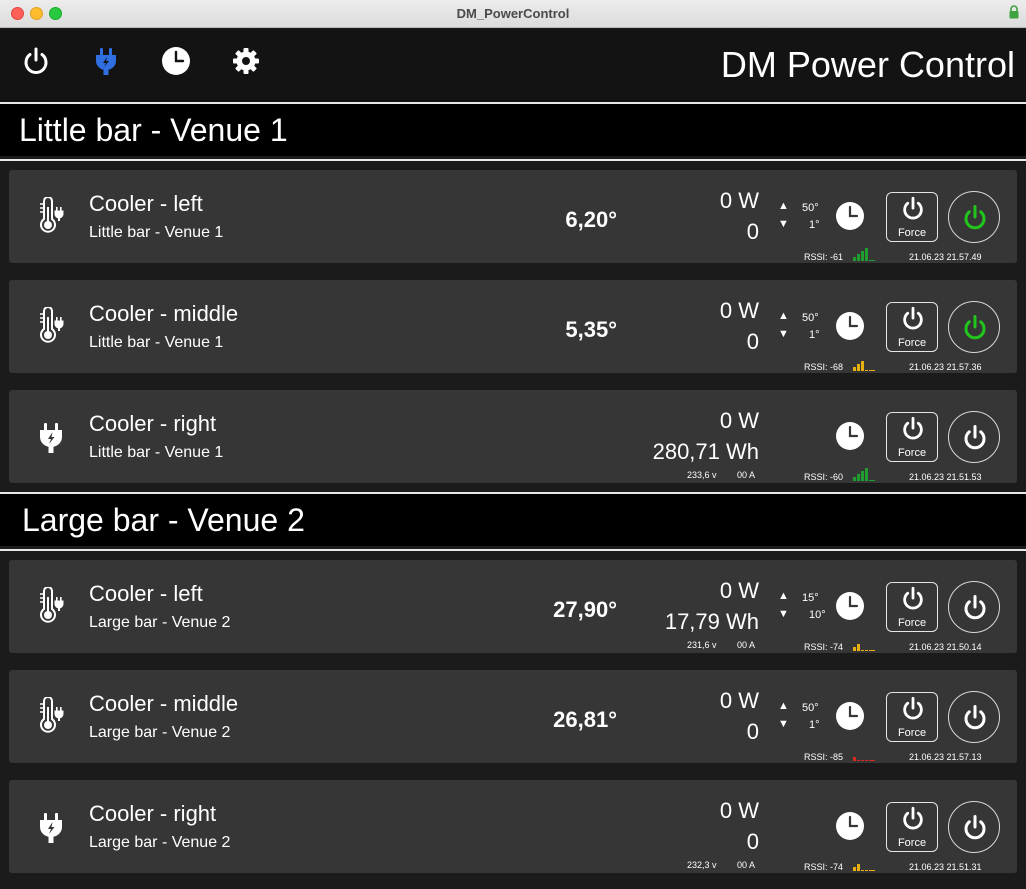 The image size is (1026, 889). I want to click on window-titlebar: DM_PowerControl, so click(513, 14).